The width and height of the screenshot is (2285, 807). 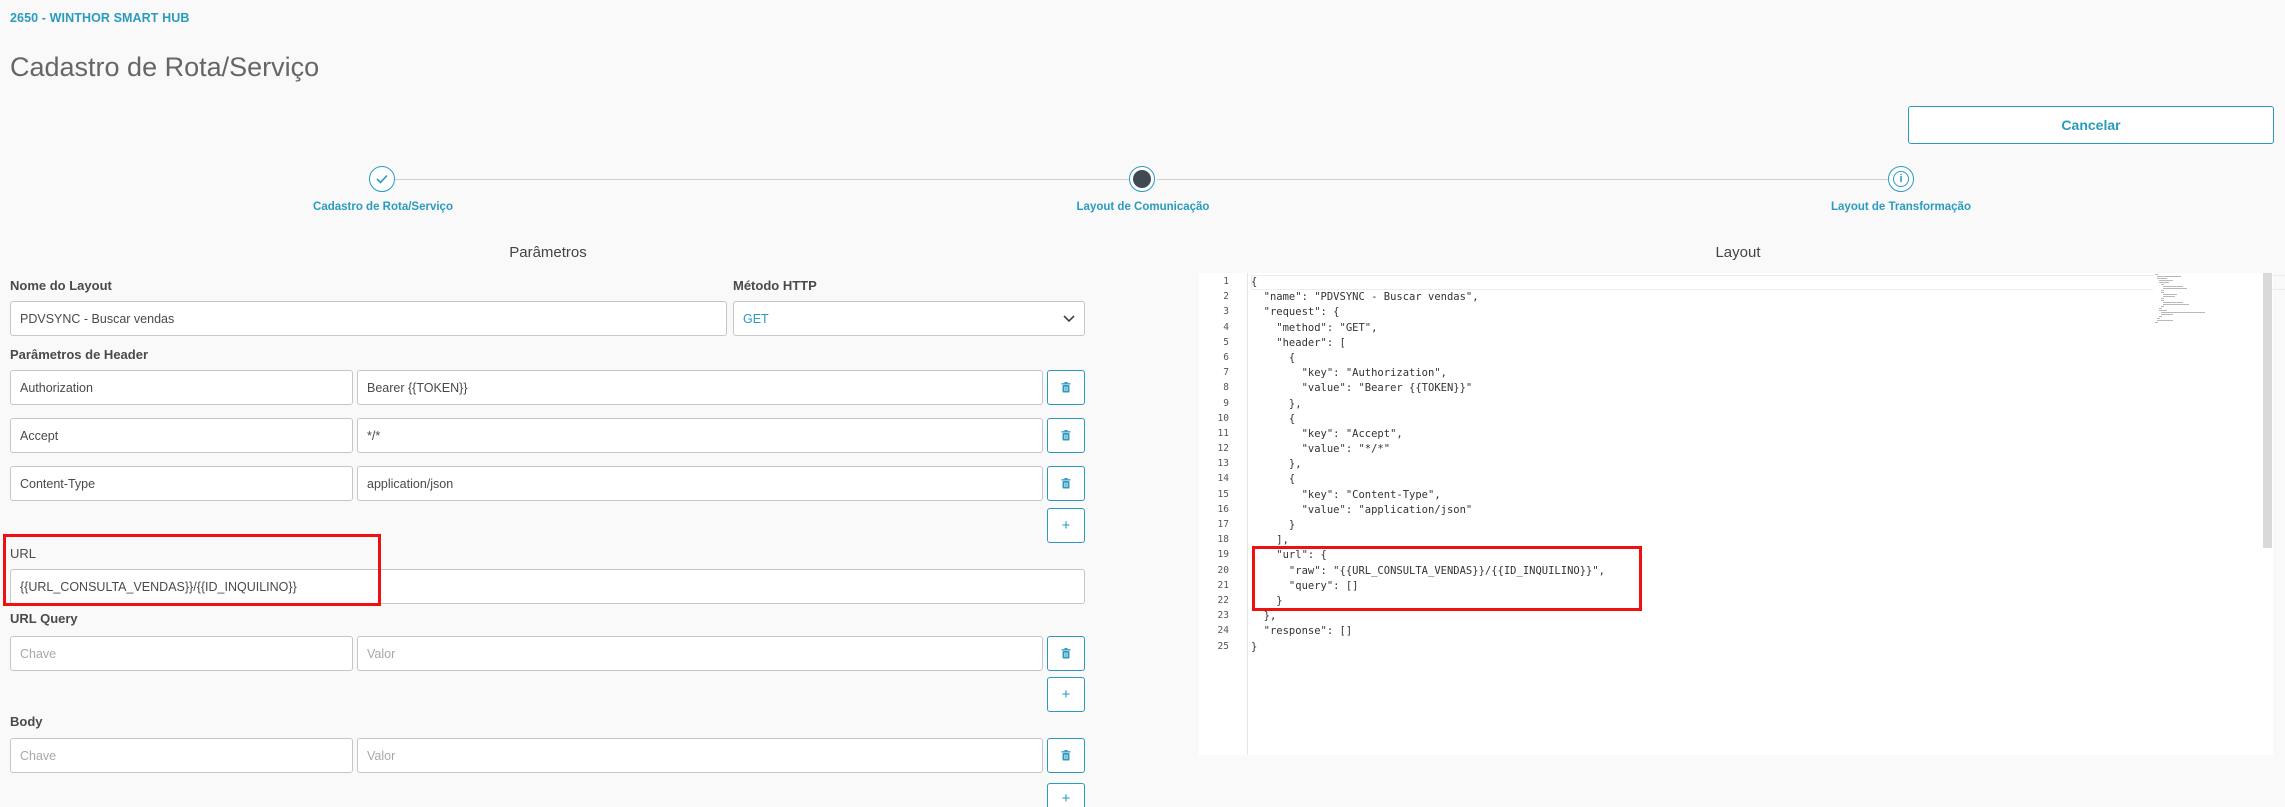 What do you see at coordinates (1226, 342) in the screenshot?
I see `line-number: 5` at bounding box center [1226, 342].